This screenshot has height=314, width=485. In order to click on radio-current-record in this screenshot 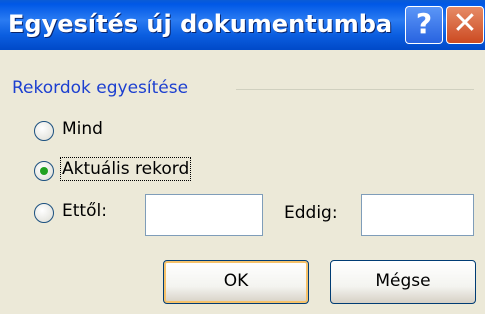, I will do `click(44, 171)`.